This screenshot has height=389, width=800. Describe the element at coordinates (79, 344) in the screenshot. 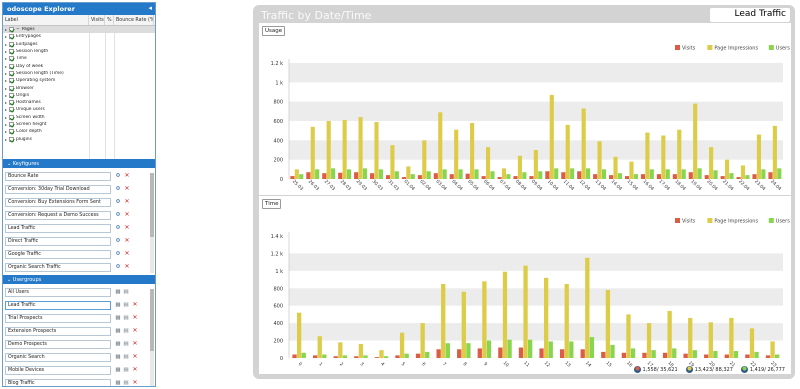

I see `usergroup-item: Demo Prospects ▦ ▤ ✕` at that location.